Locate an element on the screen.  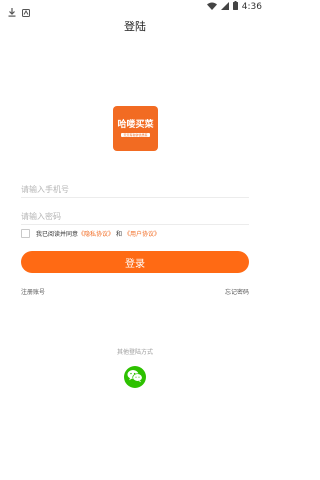
status-bar: 4:36 is located at coordinates (135, 8).